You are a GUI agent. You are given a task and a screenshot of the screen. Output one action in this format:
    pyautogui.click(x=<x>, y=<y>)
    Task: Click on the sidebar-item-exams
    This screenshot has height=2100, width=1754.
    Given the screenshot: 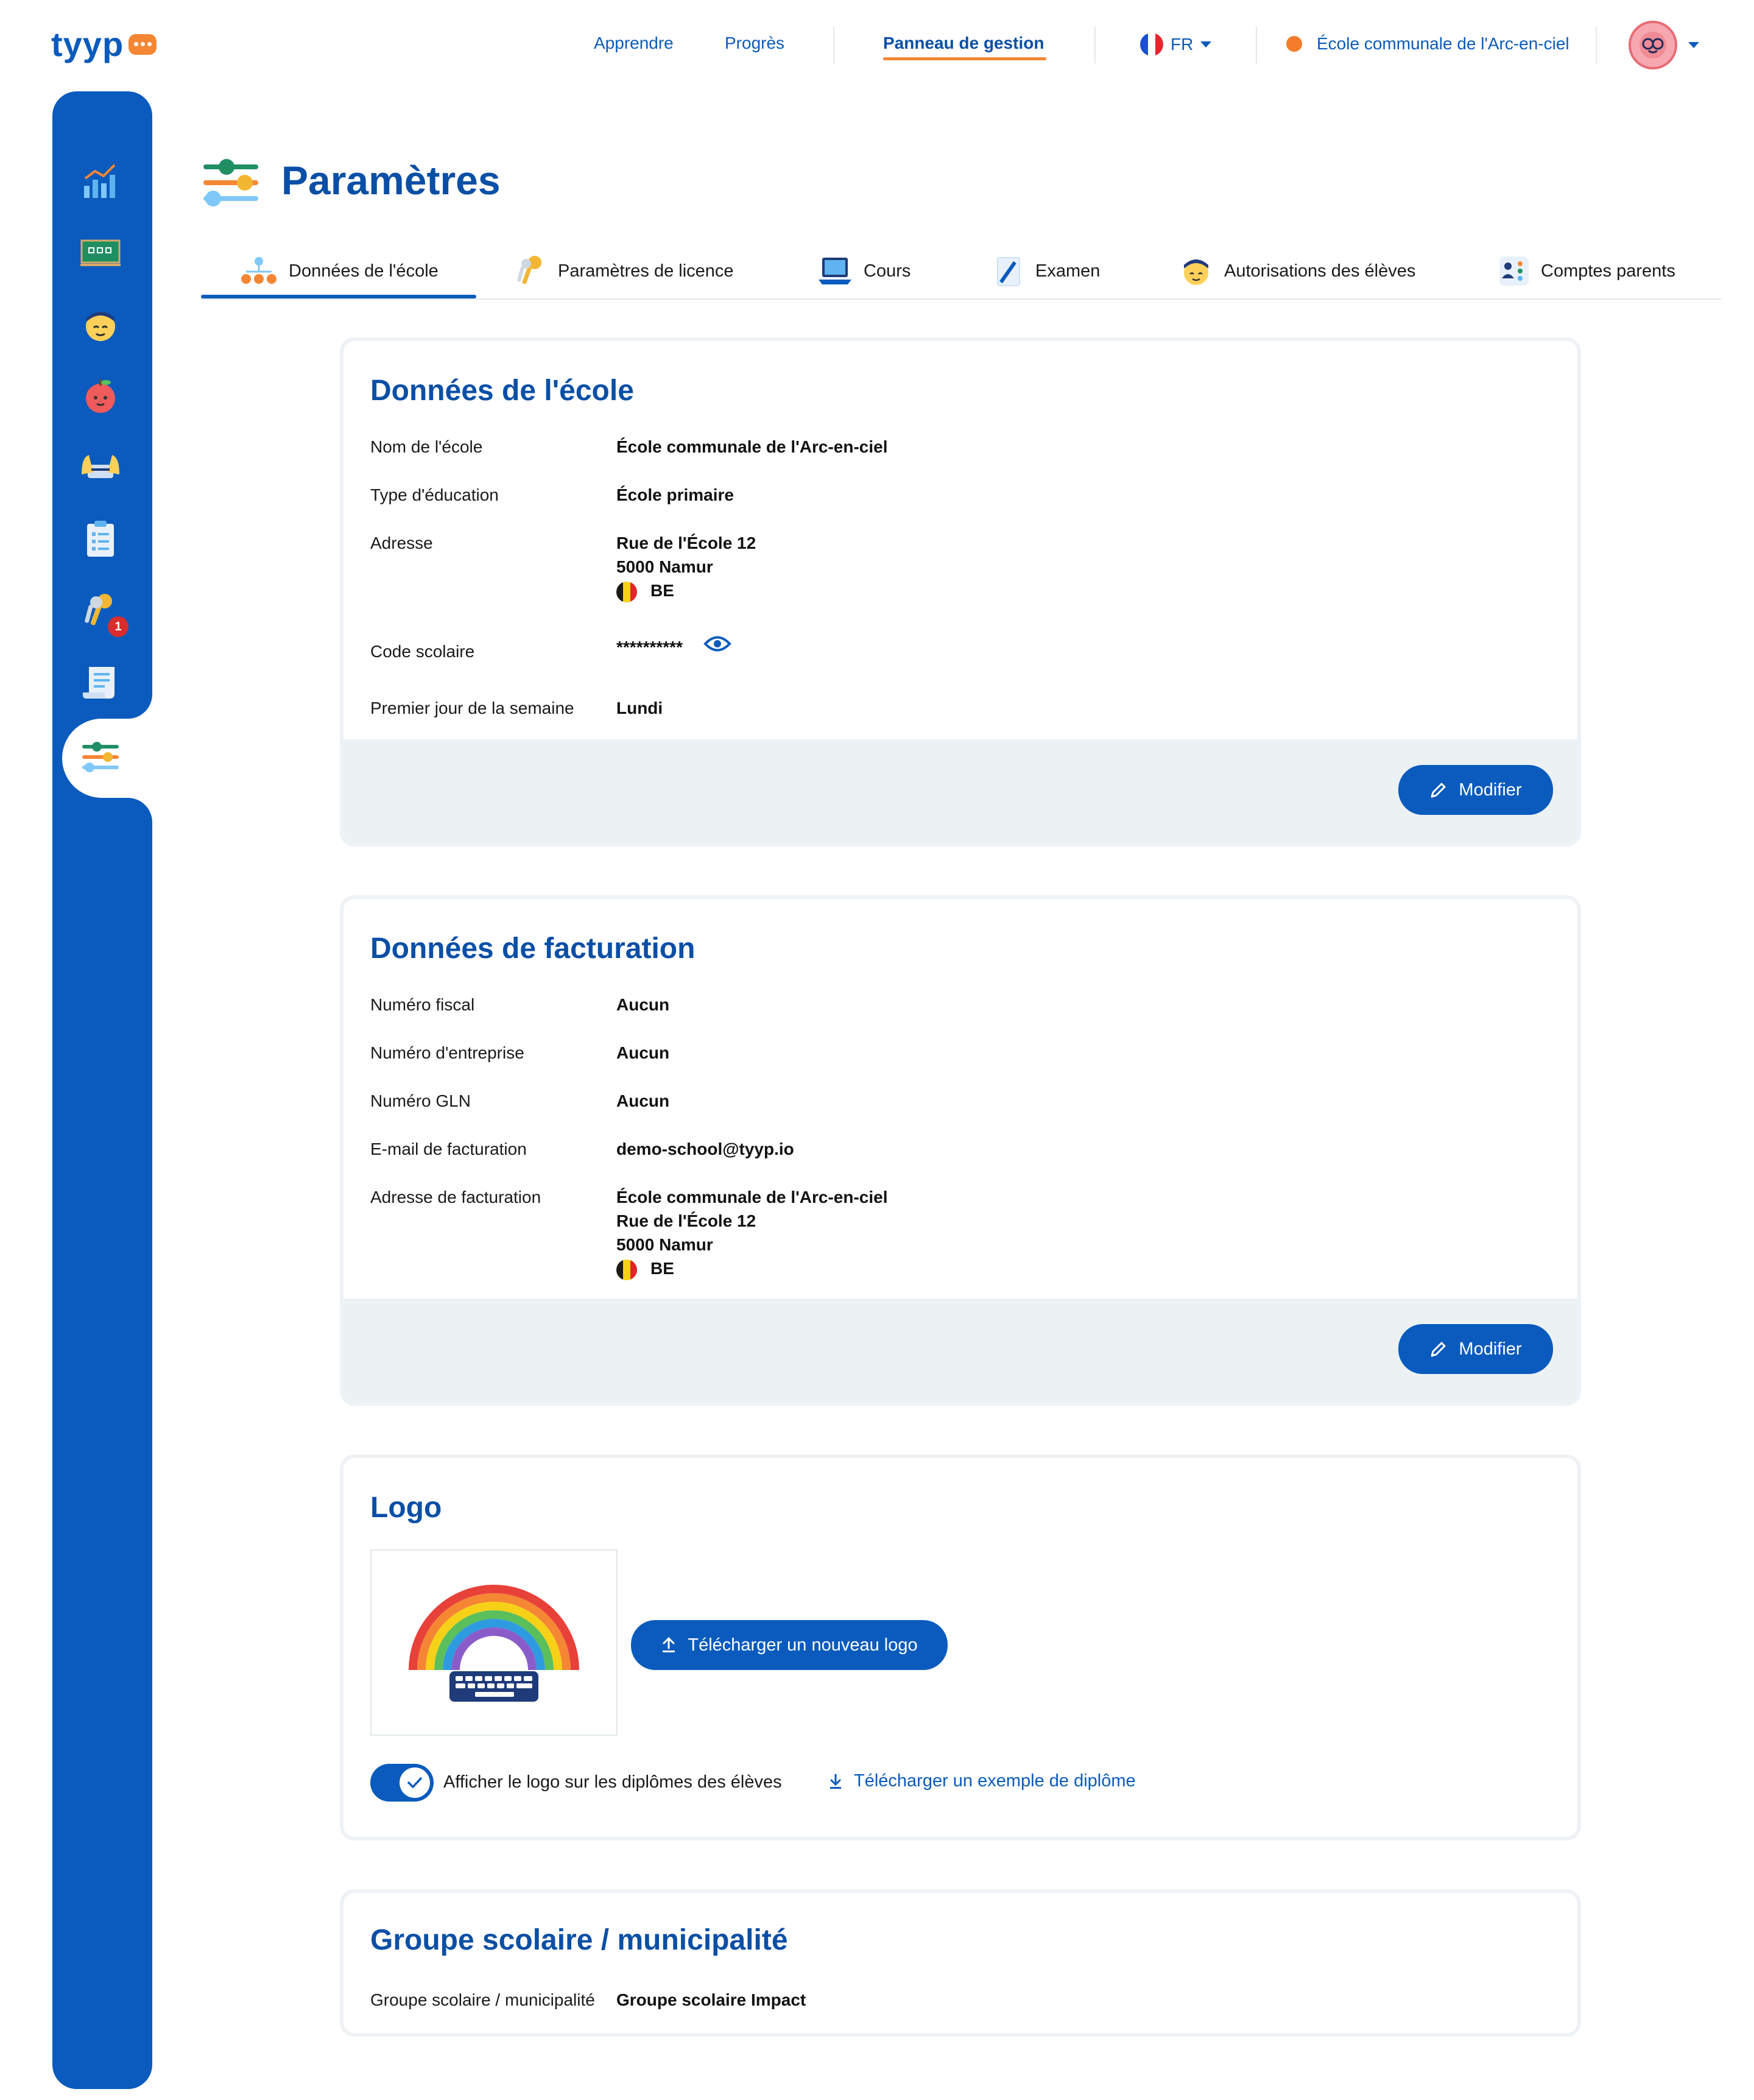 What is the action you would take?
    pyautogui.click(x=100, y=539)
    